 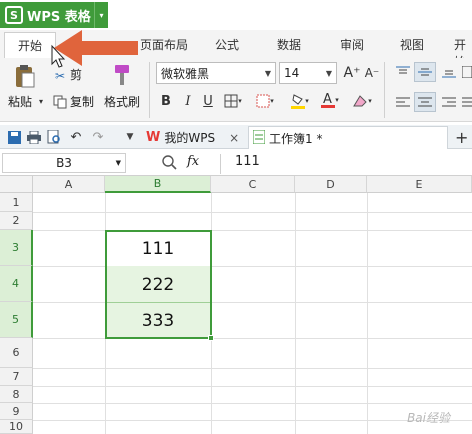 What do you see at coordinates (164, 44) in the screenshot?
I see `tab-page-layout: 页面布局` at bounding box center [164, 44].